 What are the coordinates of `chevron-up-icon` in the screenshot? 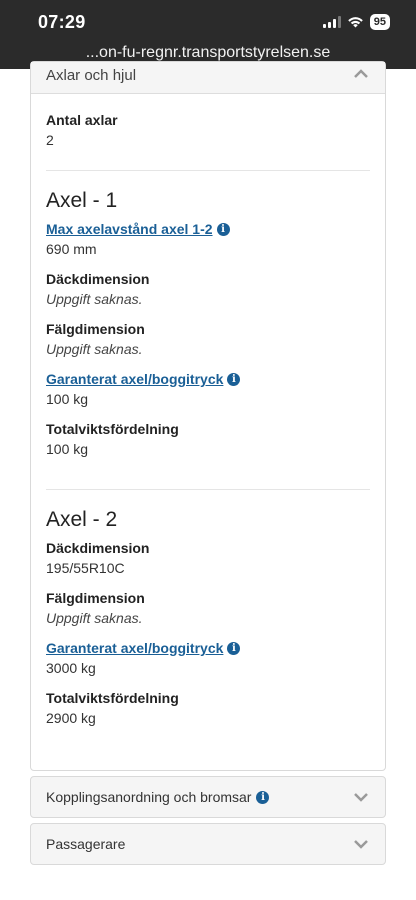 It's located at (361, 75).